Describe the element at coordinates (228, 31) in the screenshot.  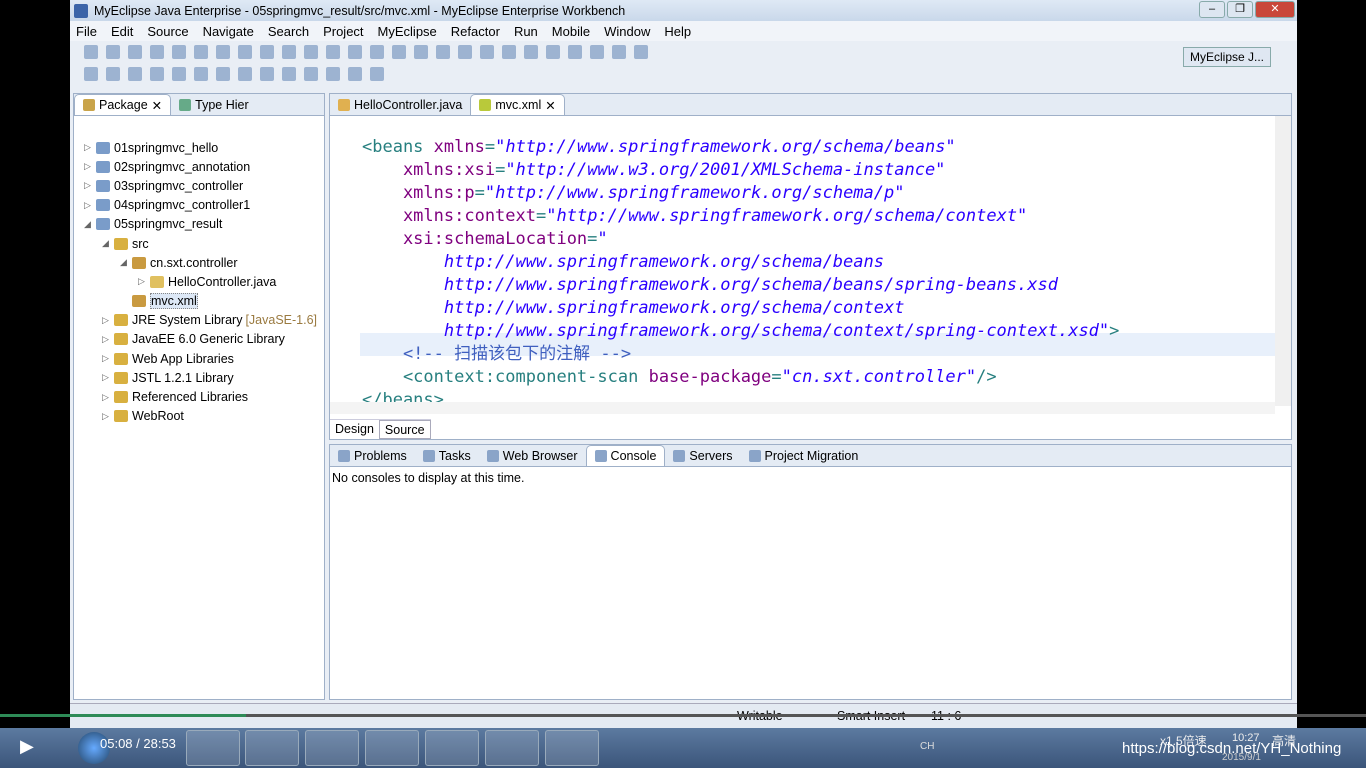
I see `menu-navigate: Navigate` at that location.